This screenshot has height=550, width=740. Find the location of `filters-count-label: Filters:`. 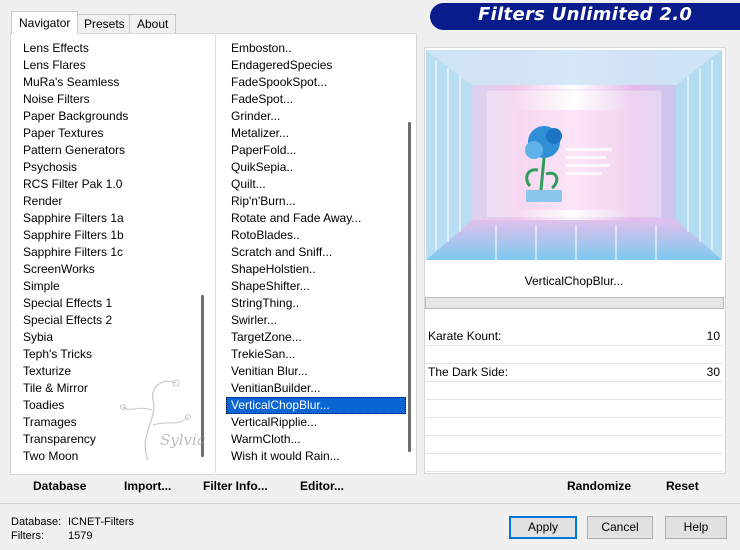

filters-count-label: Filters: is located at coordinates (27, 536).